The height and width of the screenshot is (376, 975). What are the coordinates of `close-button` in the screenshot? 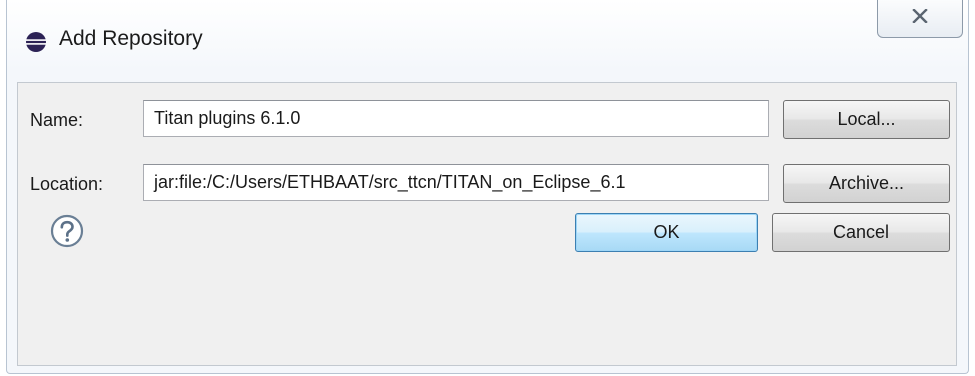 It's located at (920, 19).